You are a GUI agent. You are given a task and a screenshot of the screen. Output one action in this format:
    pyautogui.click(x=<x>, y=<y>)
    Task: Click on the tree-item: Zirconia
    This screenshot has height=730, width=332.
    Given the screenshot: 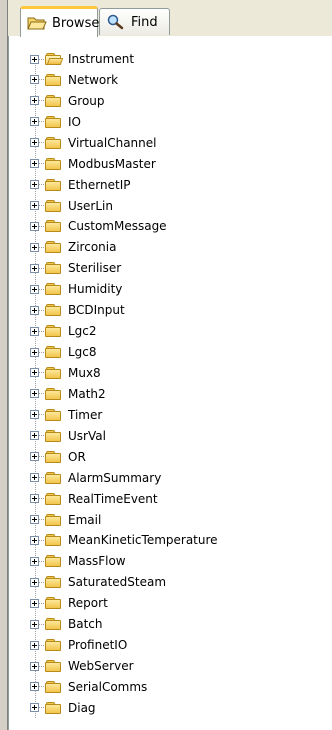 What is the action you would take?
    pyautogui.click(x=73, y=247)
    